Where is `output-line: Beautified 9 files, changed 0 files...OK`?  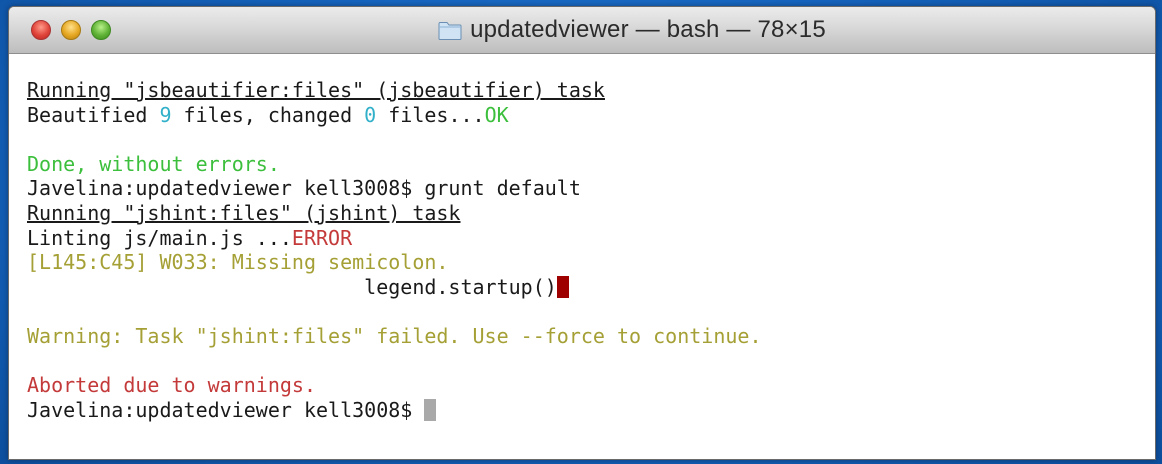
output-line: Beautified 9 files, changed 0 files...OK is located at coordinates (591, 115).